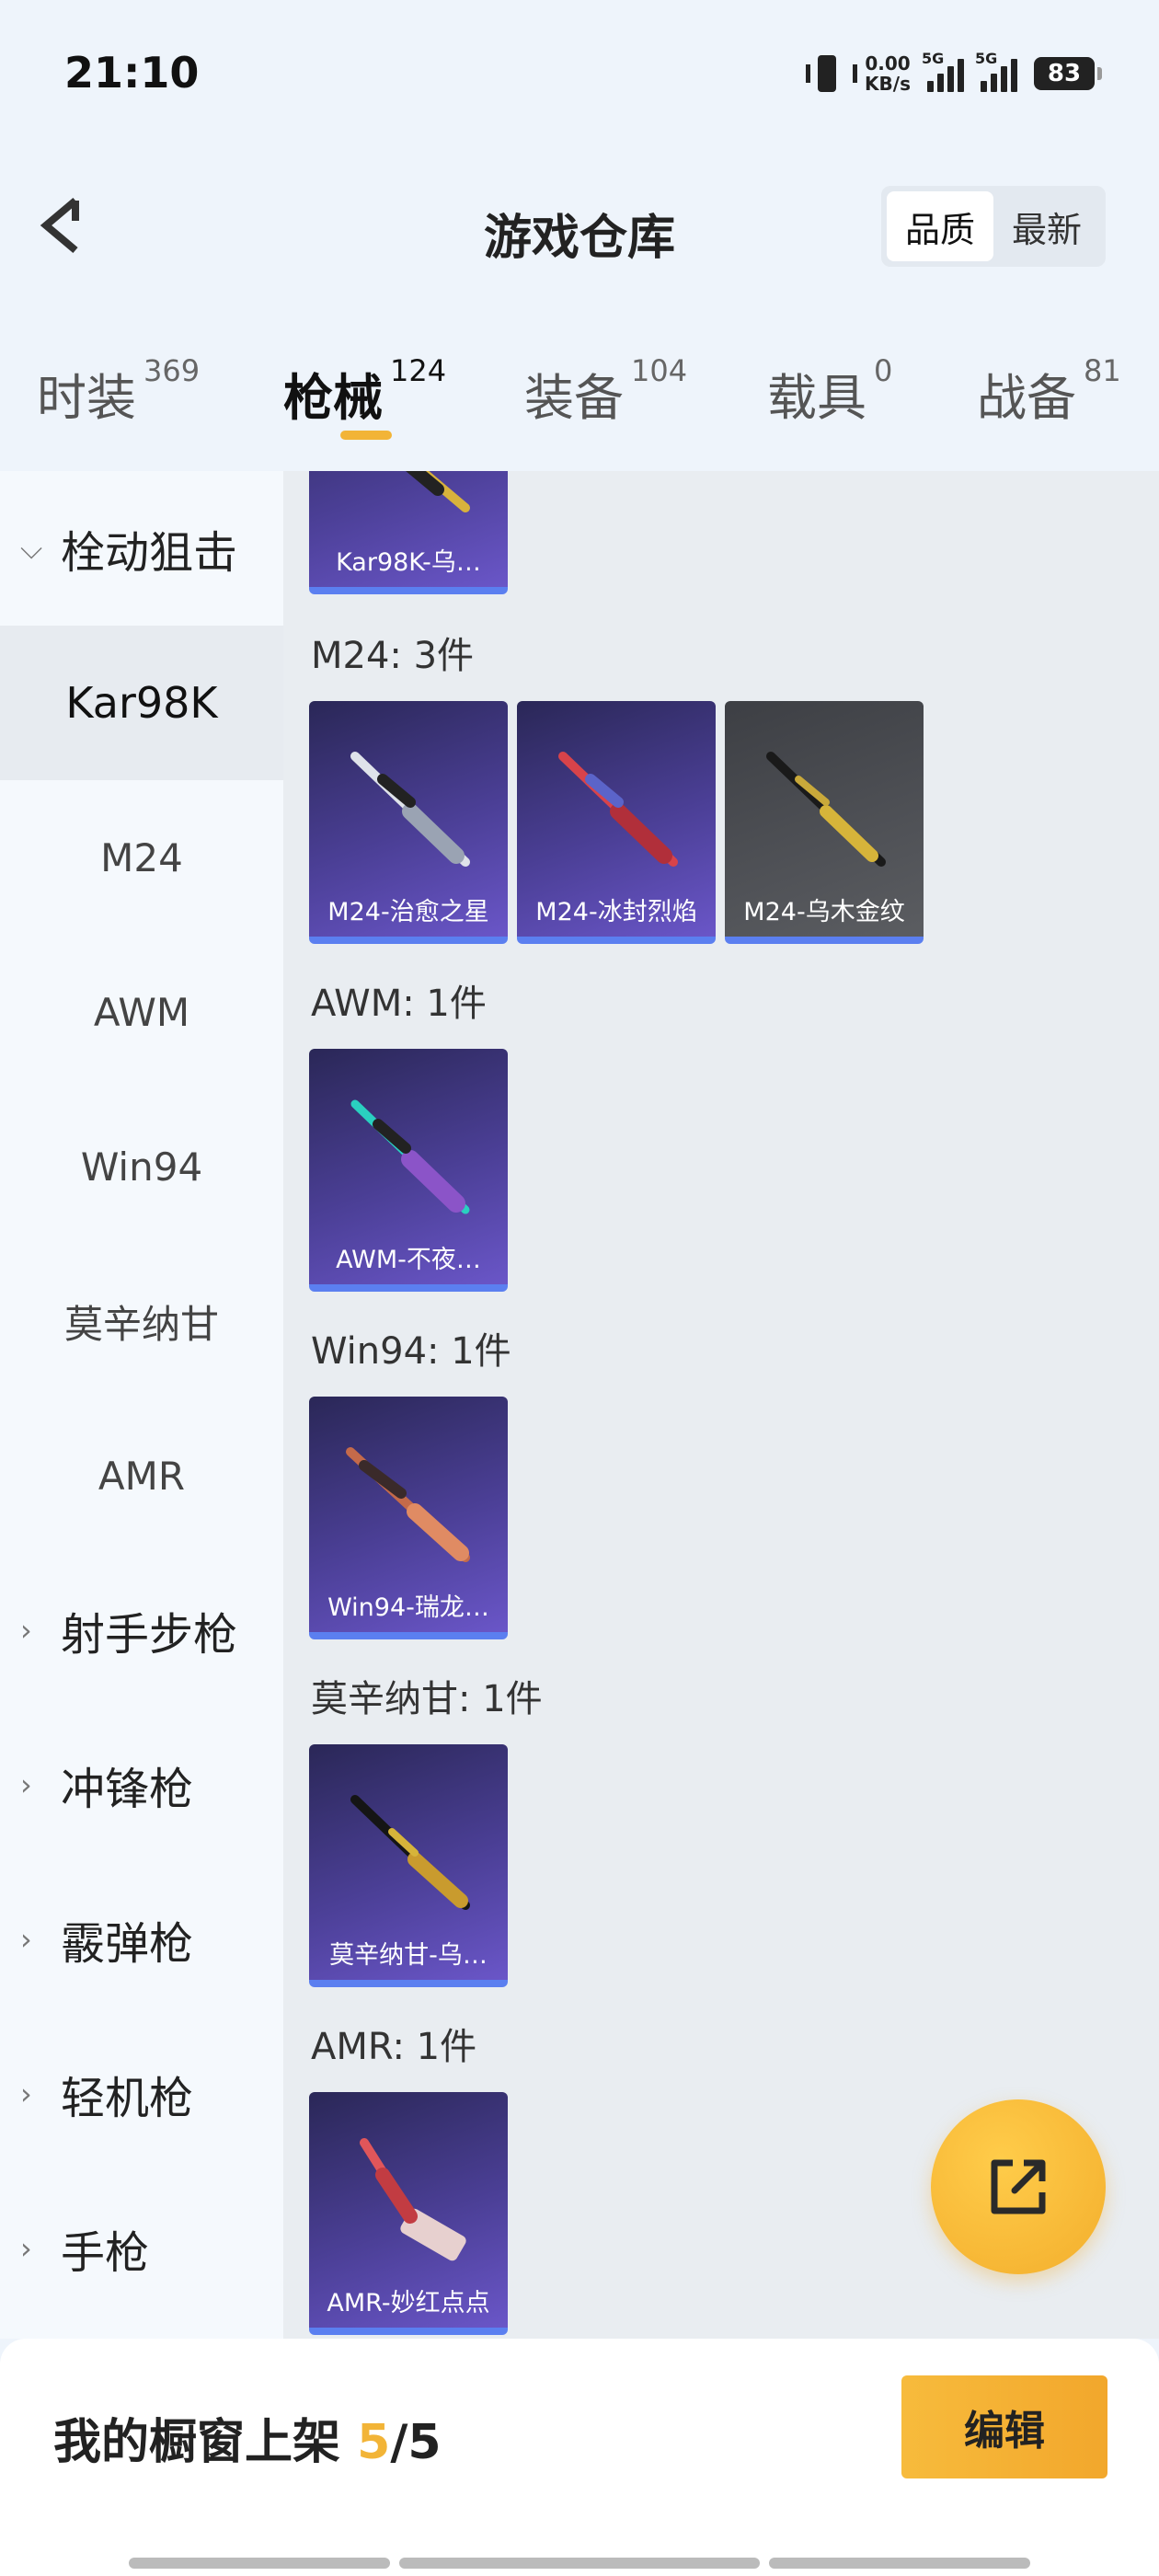 Image resolution: width=1159 pixels, height=2576 pixels. I want to click on weapon-name: AMR-妙红点点, so click(408, 2303).